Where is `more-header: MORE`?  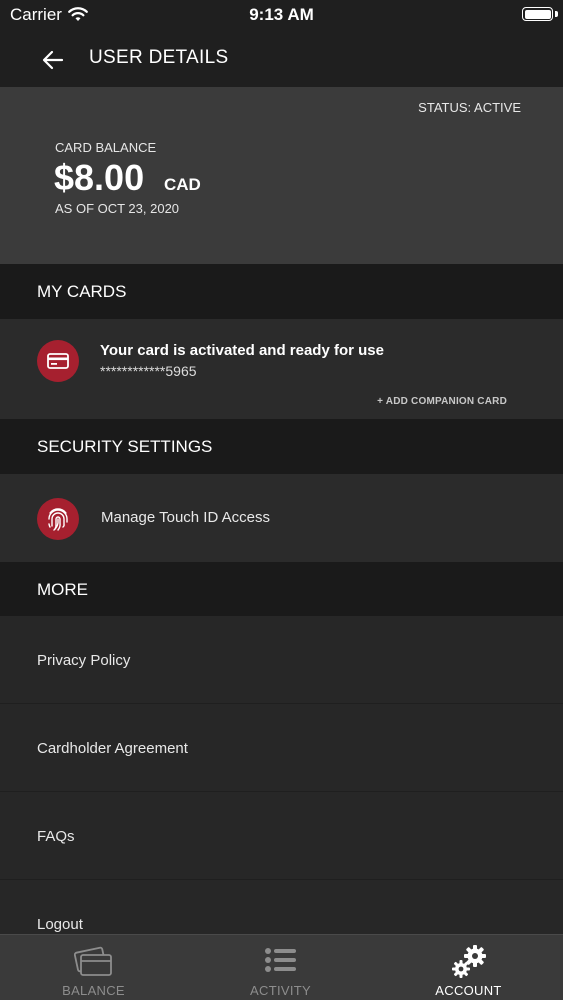
more-header: MORE is located at coordinates (281, 589).